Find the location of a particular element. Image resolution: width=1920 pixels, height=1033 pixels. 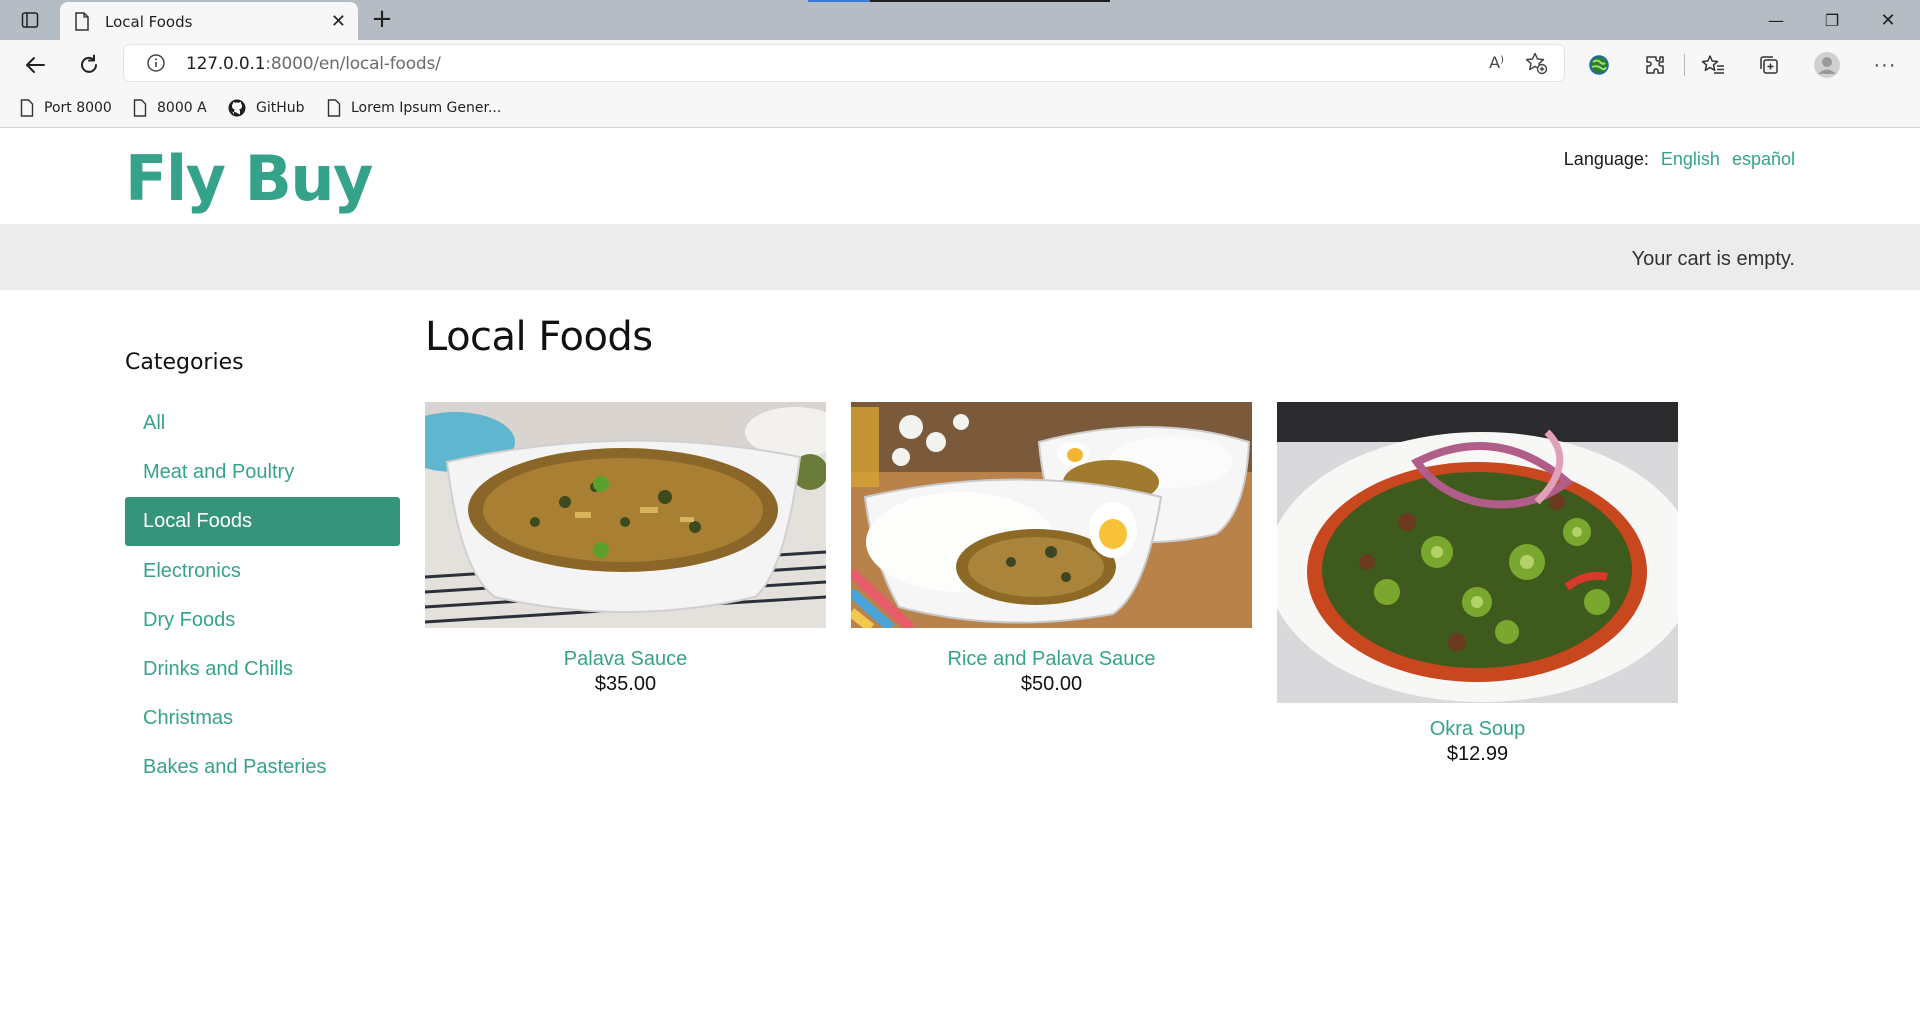

page-title: Local Foods is located at coordinates (539, 337).